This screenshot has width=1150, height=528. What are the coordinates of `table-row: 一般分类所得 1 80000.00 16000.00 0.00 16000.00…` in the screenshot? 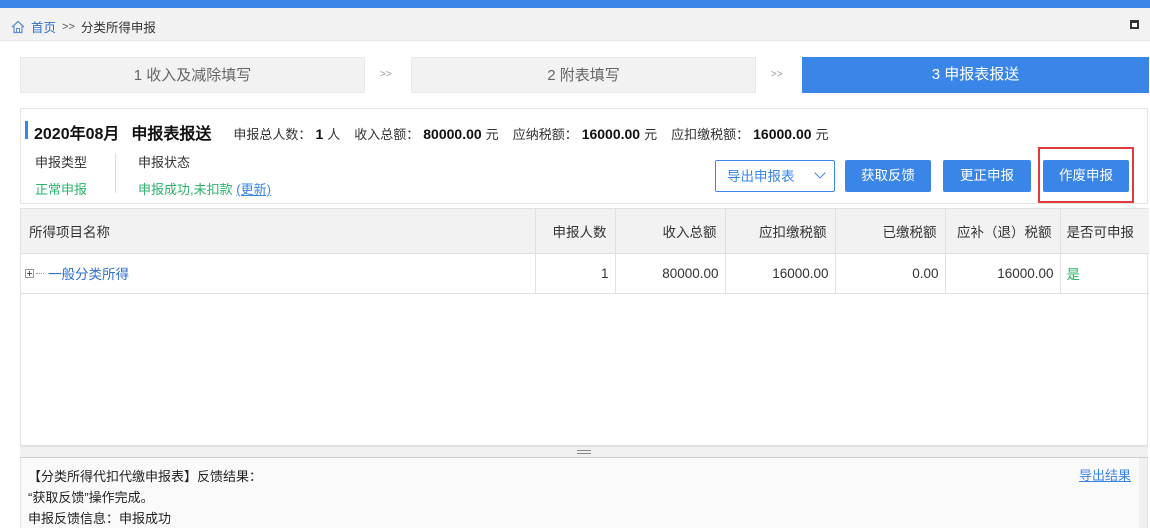 It's located at (585, 273).